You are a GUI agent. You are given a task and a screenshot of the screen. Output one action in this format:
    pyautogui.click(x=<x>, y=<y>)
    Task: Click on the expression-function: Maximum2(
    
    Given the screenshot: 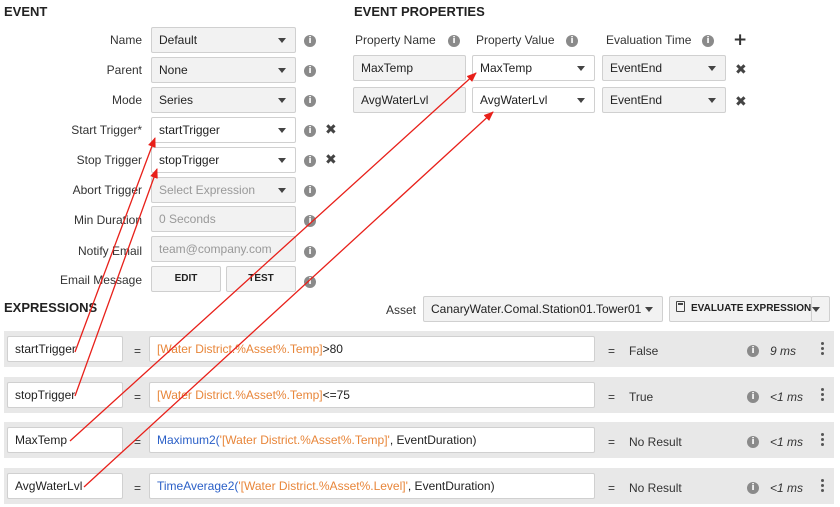 What is the action you would take?
    pyautogui.click(x=188, y=440)
    